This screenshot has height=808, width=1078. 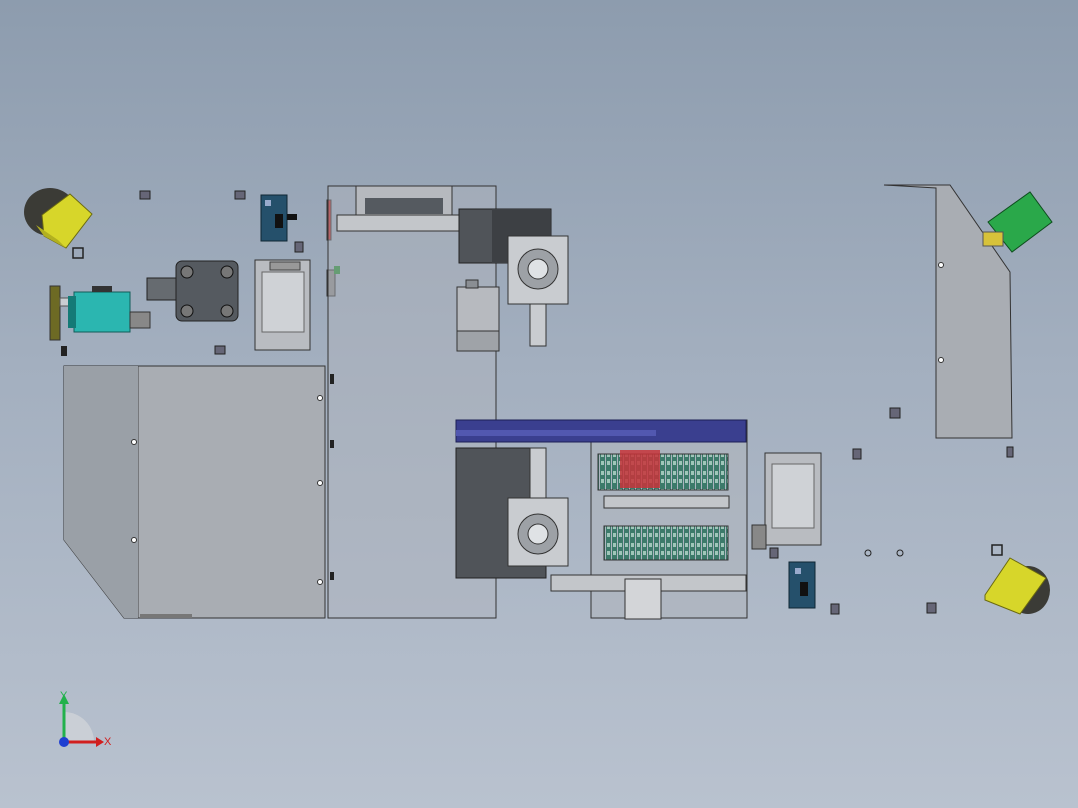 I want to click on stepper-motor, so click(x=192, y=291).